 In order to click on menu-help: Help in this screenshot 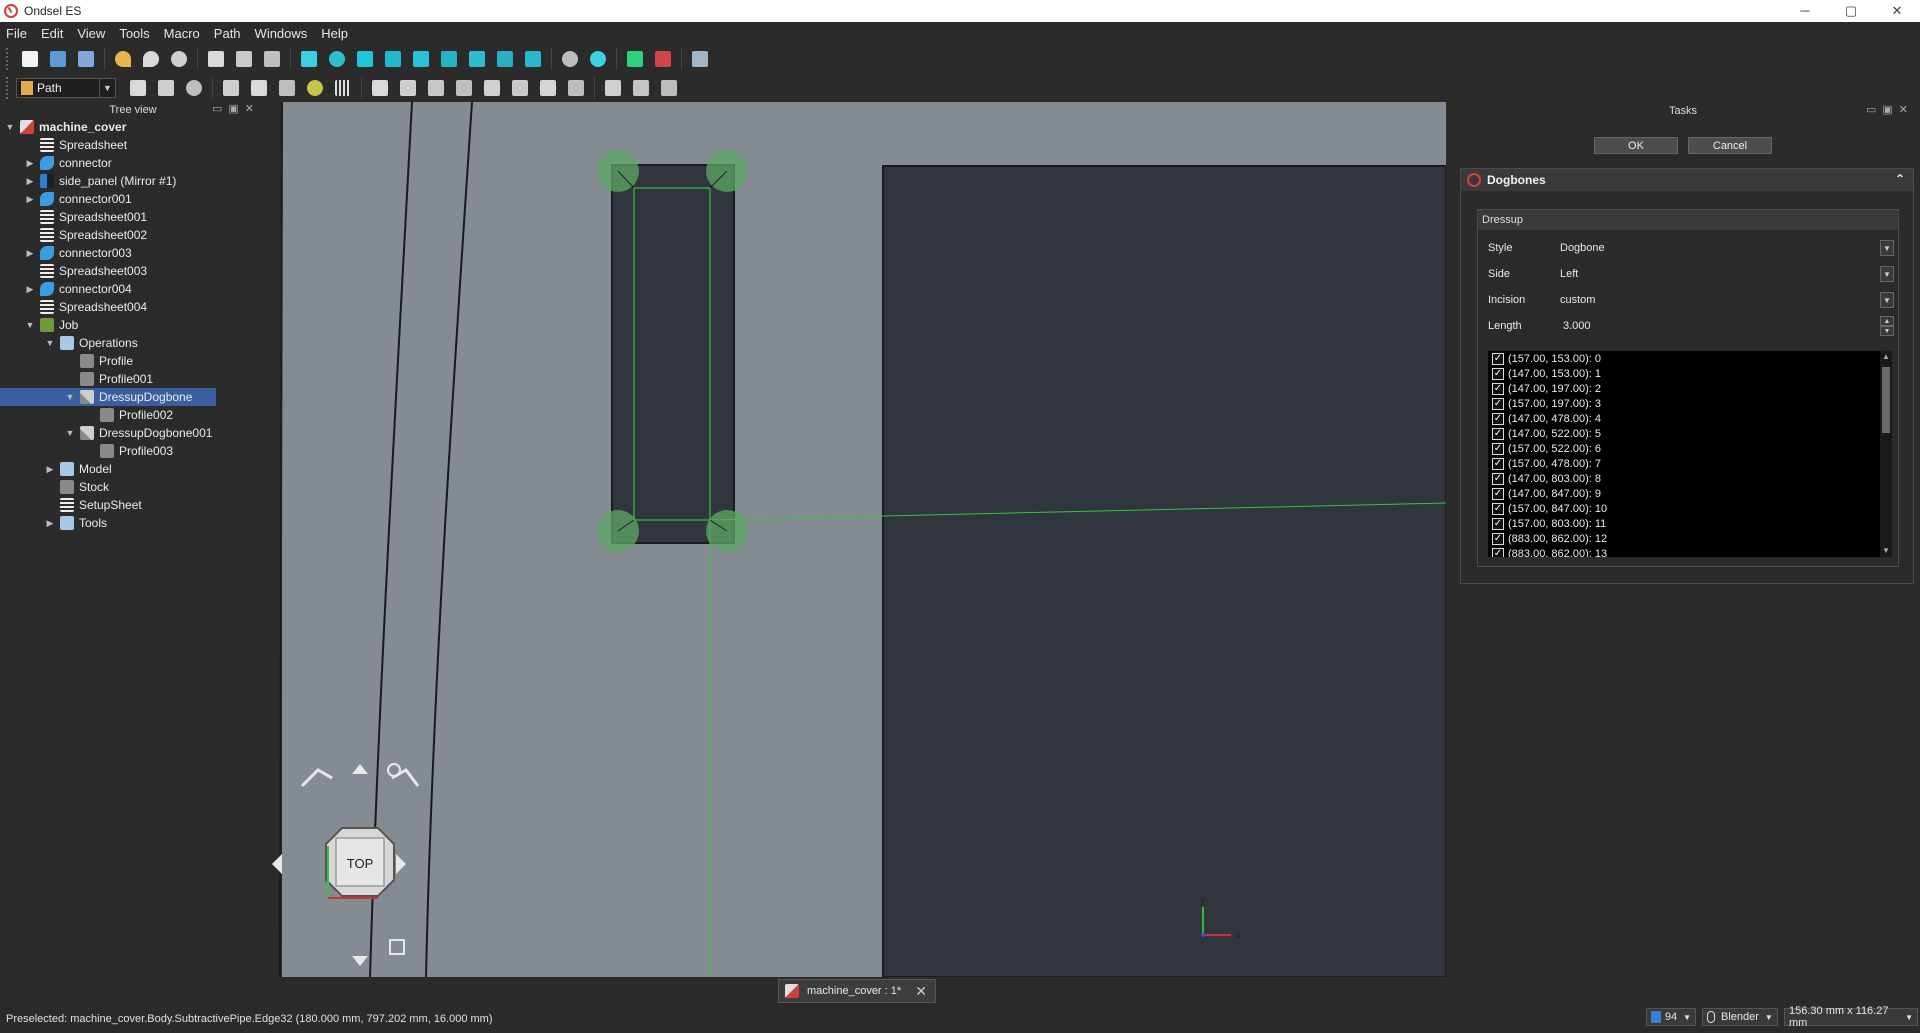, I will do `click(334, 33)`.